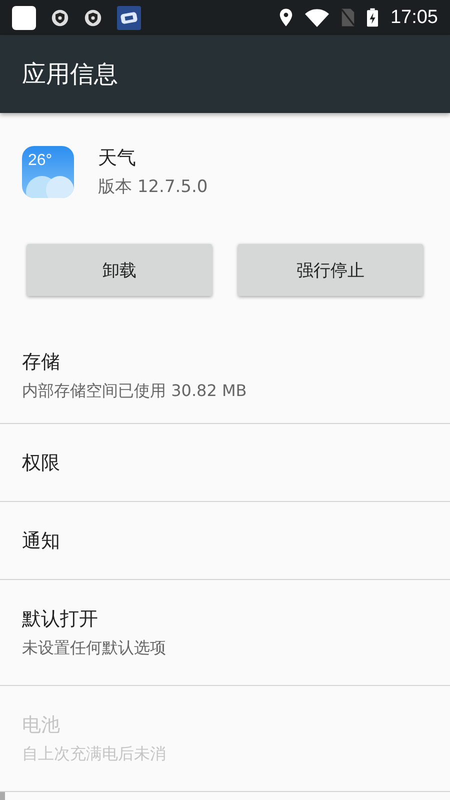 The image size is (450, 800). What do you see at coordinates (286, 17) in the screenshot?
I see `location-icon` at bounding box center [286, 17].